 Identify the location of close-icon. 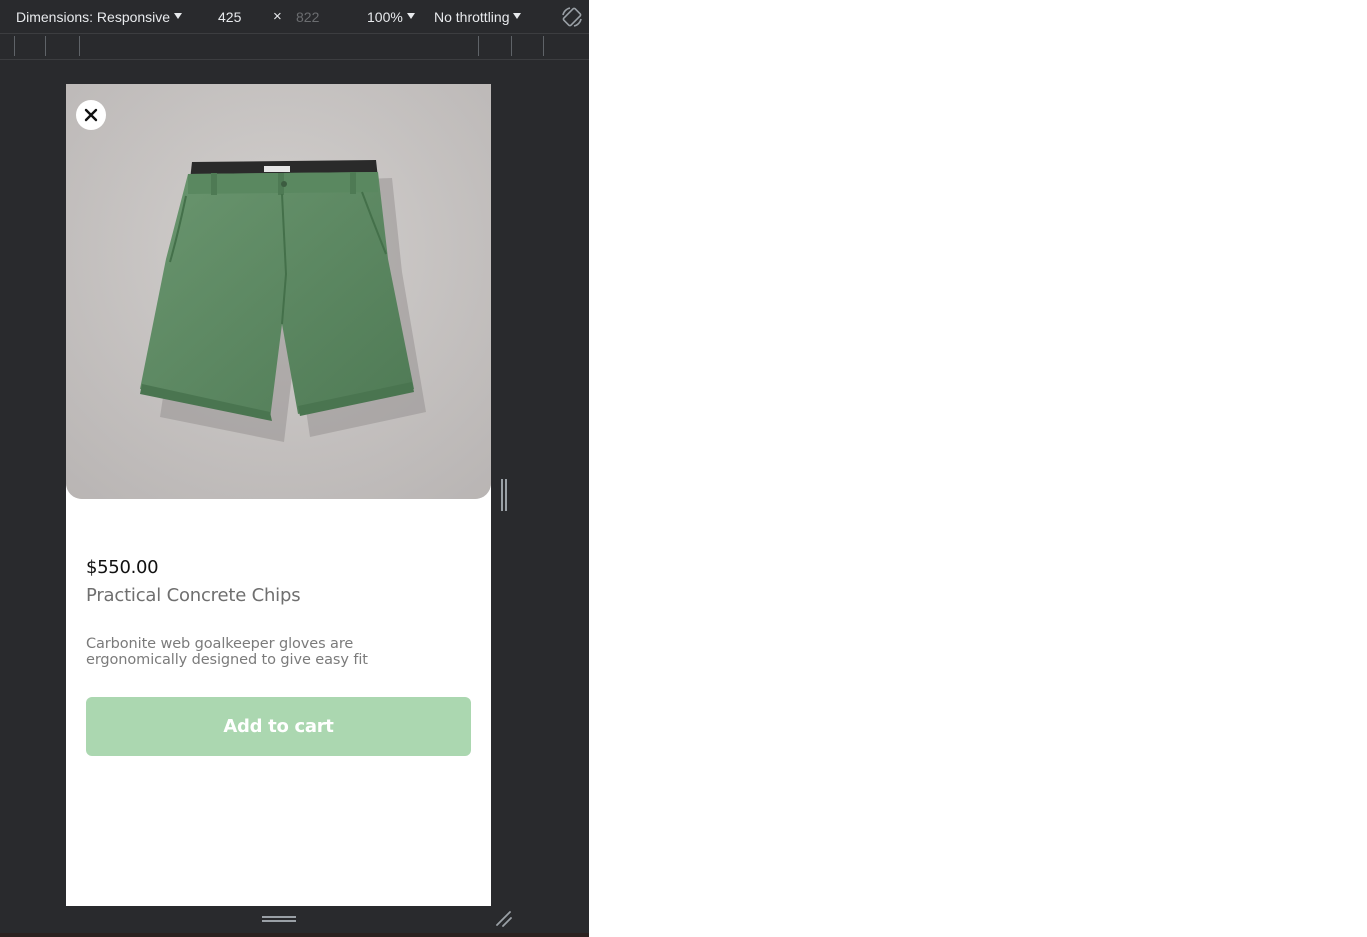
(91, 115).